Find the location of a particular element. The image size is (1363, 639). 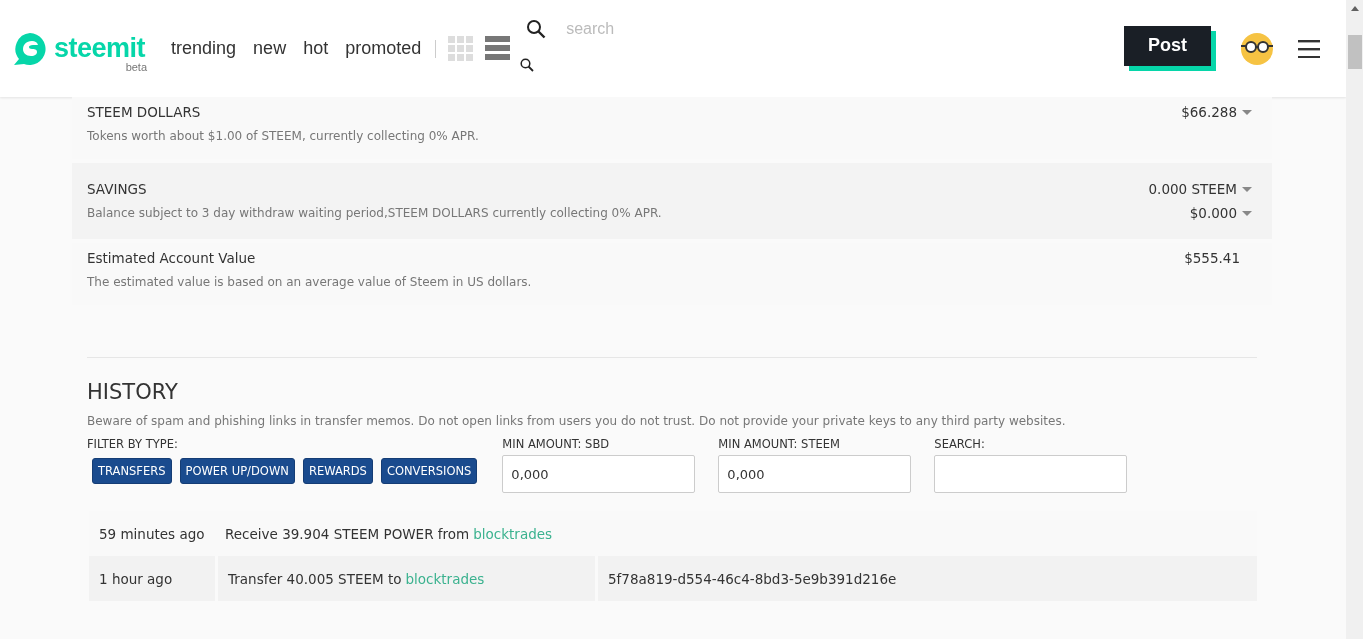

nav-link: new is located at coordinates (270, 48).